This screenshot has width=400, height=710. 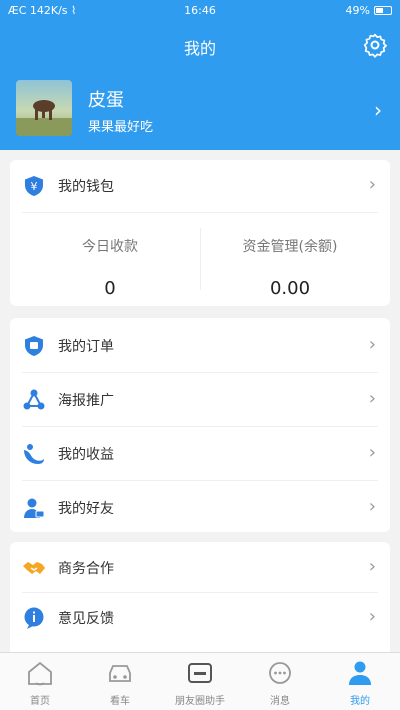 I want to click on bottom-nav: 首页 看车 朋友圈助手 消息 我的, so click(x=200, y=681).